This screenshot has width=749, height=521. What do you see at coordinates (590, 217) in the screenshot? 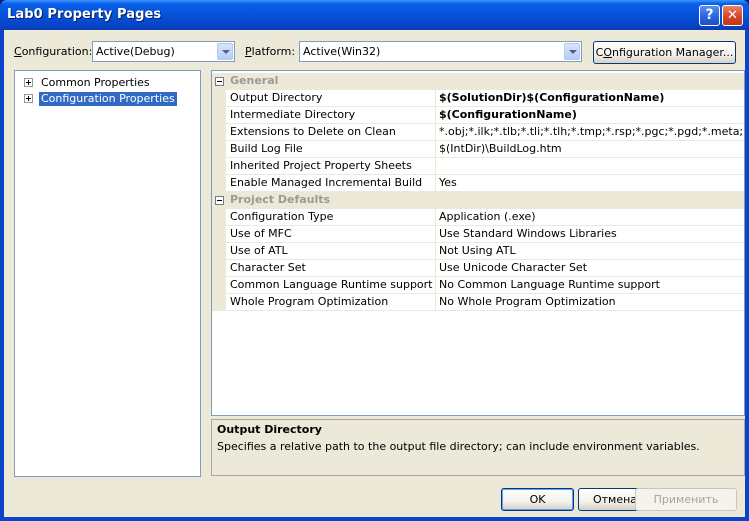
I see `property-value: Application (.exe)` at bounding box center [590, 217].